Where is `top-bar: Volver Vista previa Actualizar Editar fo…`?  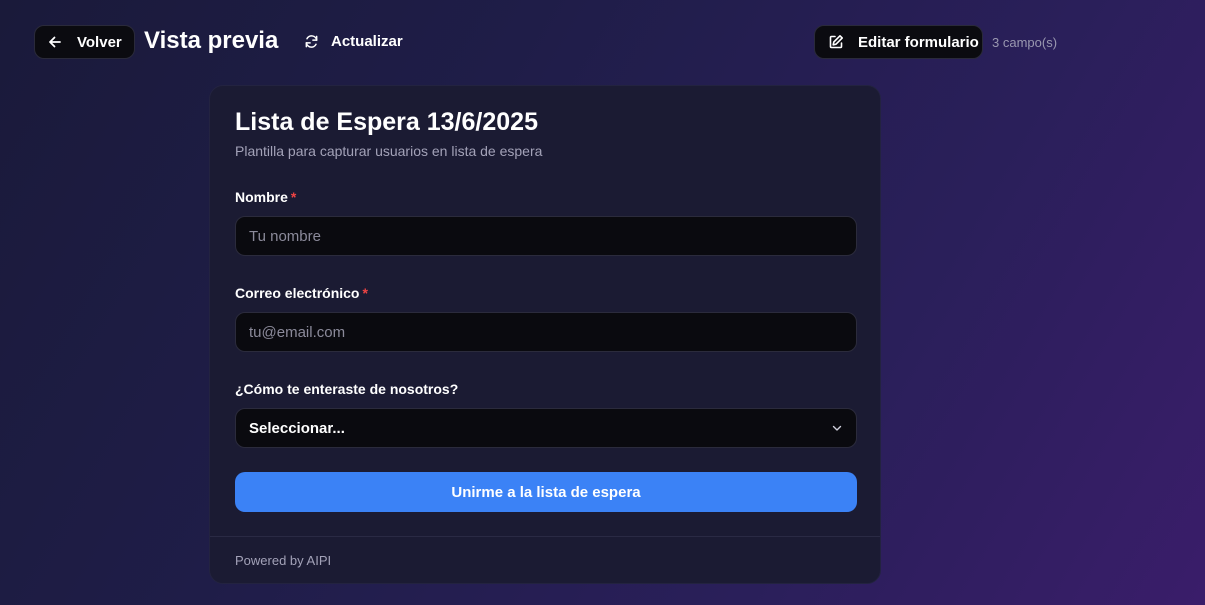 top-bar: Volver Vista previa Actualizar Editar fo… is located at coordinates (619, 42).